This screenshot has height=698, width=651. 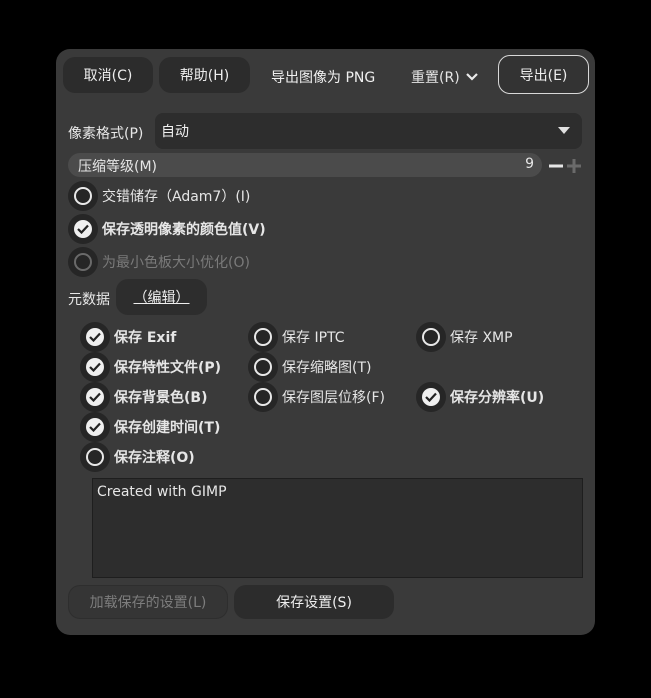 I want to click on save-layer-offset-label: 保存图层位移(F), so click(x=333, y=398).